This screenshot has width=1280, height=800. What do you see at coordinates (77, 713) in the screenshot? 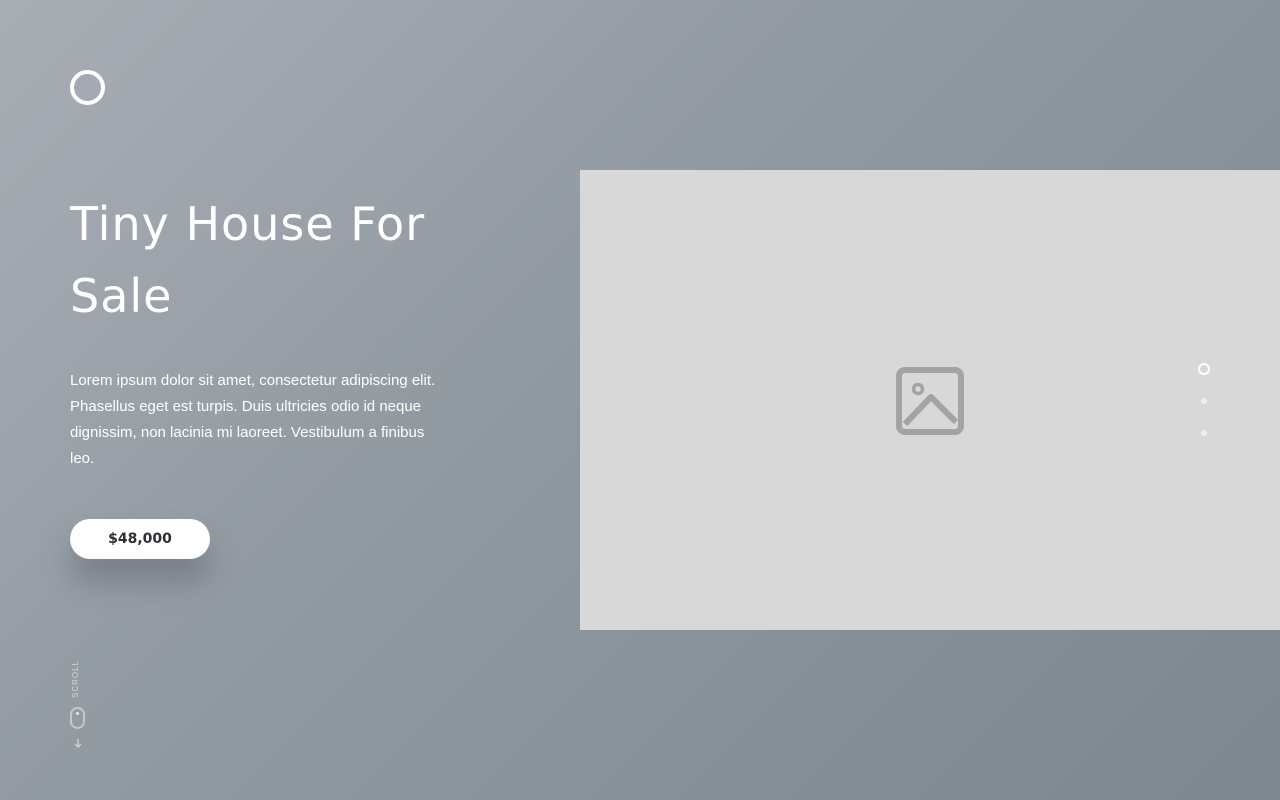
I see `mouse-wheel` at bounding box center [77, 713].